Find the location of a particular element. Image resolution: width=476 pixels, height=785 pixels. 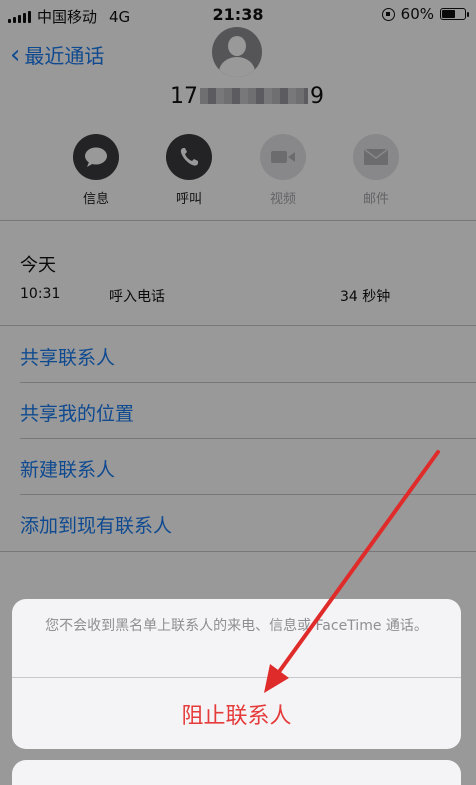

block-contact-button: 阻止联系人 is located at coordinates (236, 713).